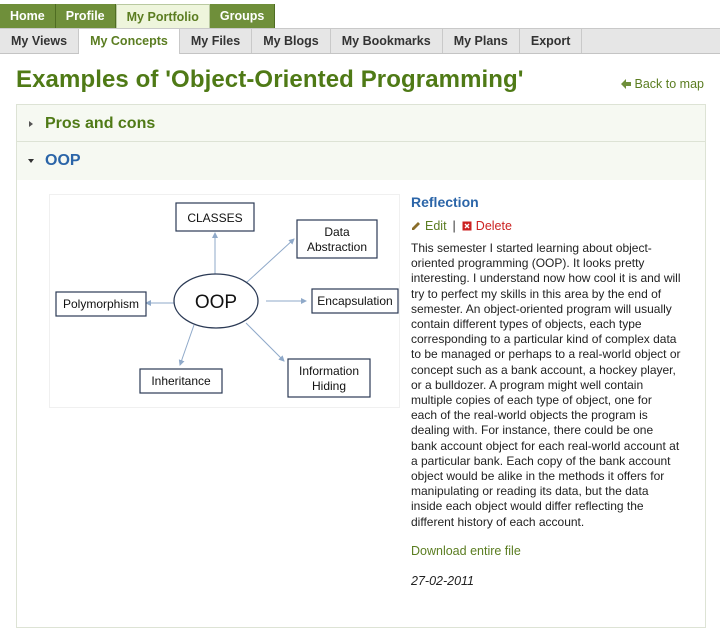  Describe the element at coordinates (40, 41) in the screenshot. I see `subnav-my-views: My Views` at that location.